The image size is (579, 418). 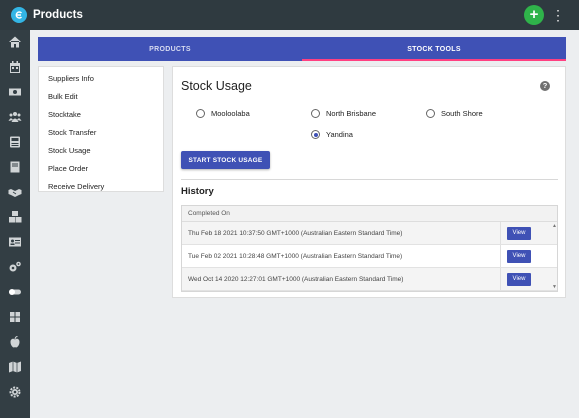 I want to click on menu-item-receive-delivery: Receive Delivery, so click(x=101, y=187).